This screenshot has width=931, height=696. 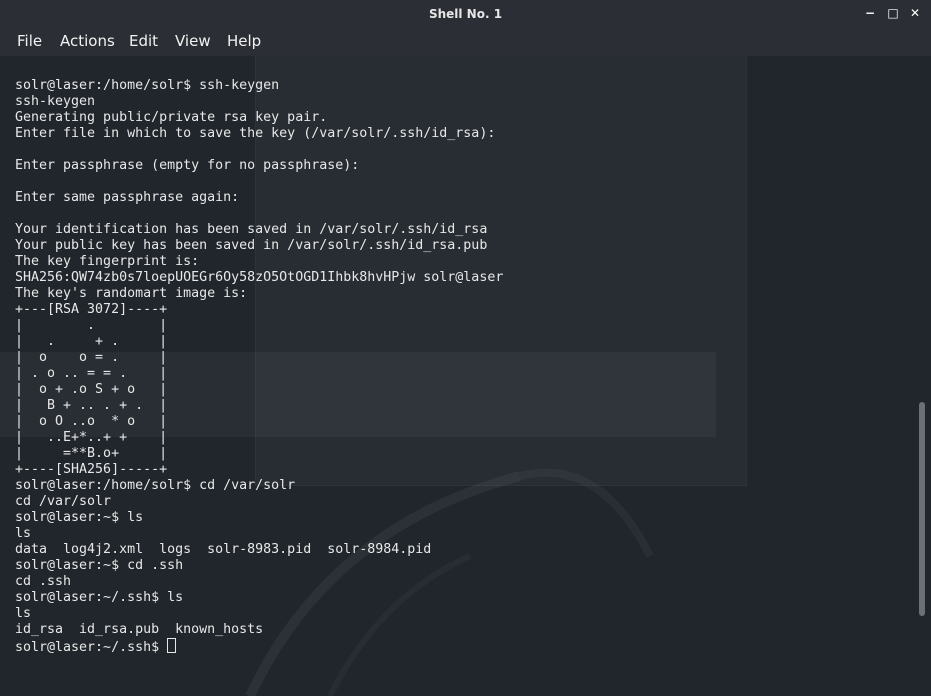 I want to click on terminal-line: Generating public/private rsa key pair., so click(x=171, y=117).